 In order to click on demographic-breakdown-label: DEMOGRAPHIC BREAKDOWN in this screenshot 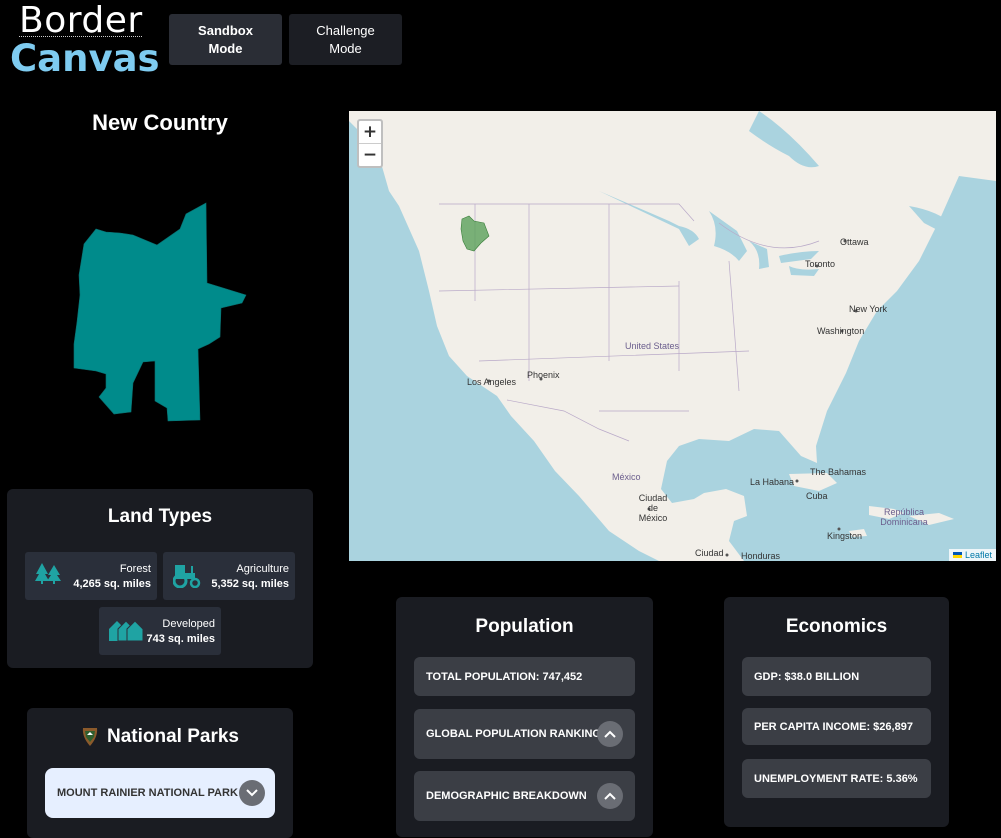, I will do `click(506, 796)`.